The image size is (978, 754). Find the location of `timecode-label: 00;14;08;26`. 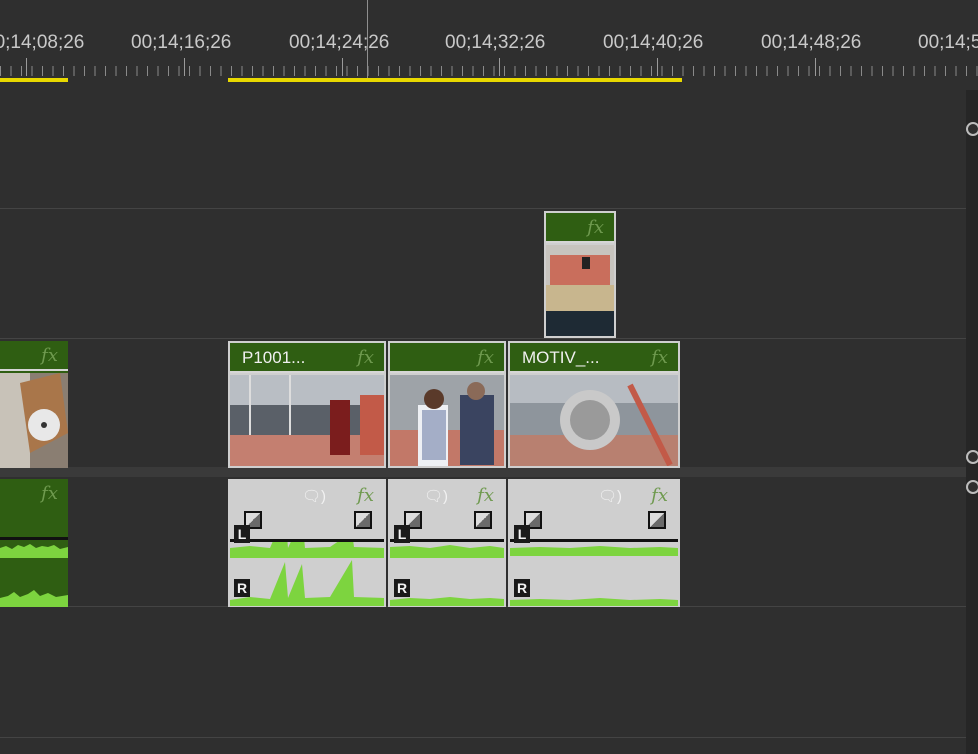

timecode-label: 00;14;08;26 is located at coordinates (42, 42).